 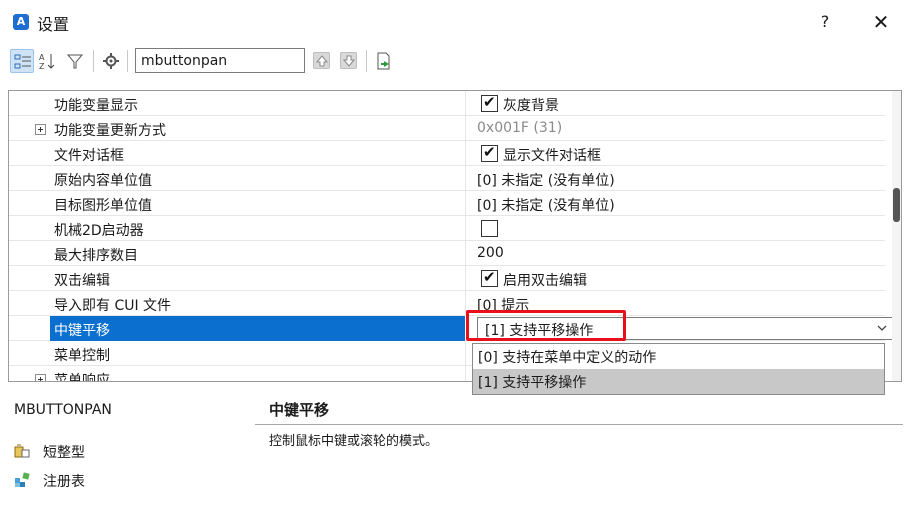 I want to click on filter-button, so click(x=75, y=61).